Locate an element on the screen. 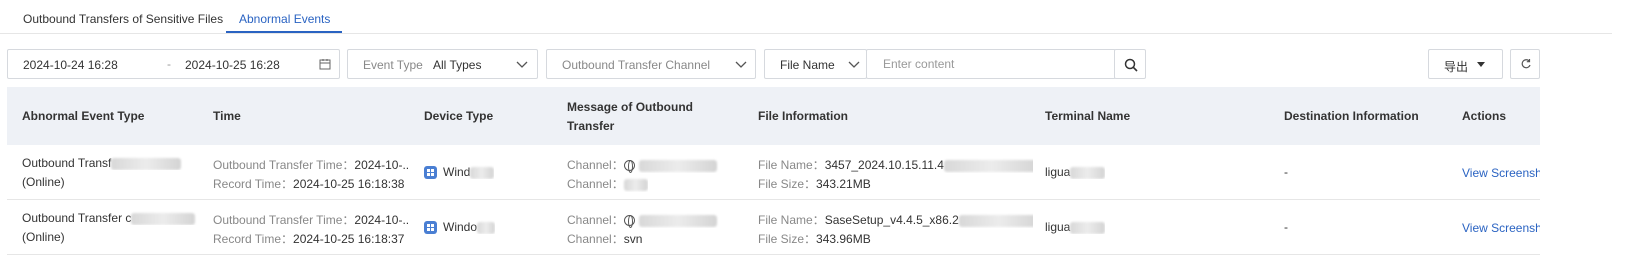 Image resolution: width=1640 pixels, height=268 pixels. export-button: 导出 is located at coordinates (1465, 64).